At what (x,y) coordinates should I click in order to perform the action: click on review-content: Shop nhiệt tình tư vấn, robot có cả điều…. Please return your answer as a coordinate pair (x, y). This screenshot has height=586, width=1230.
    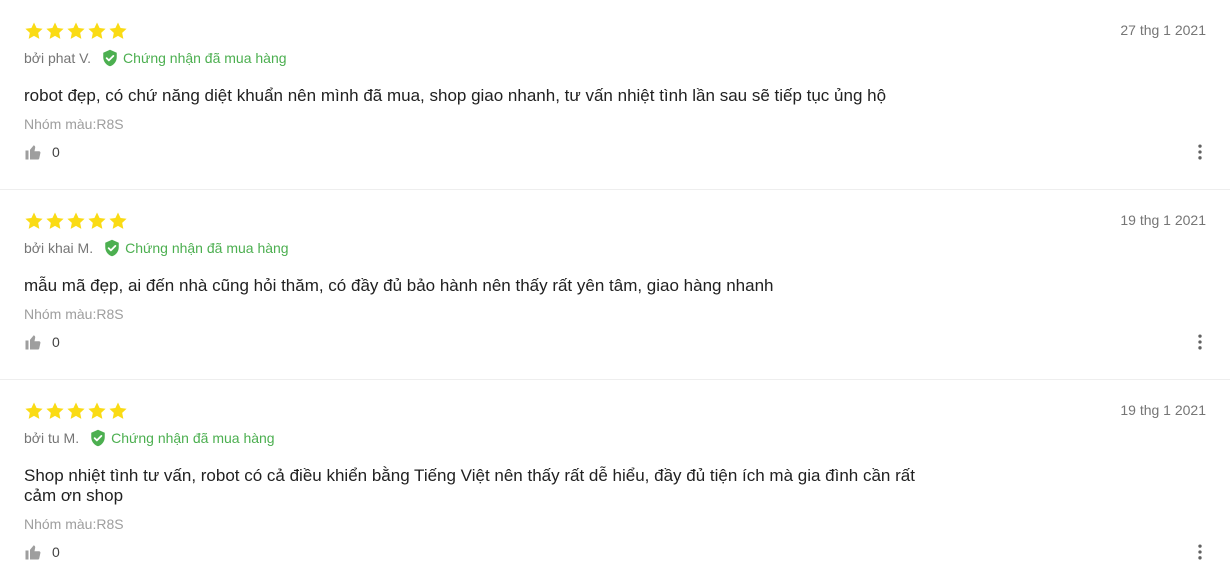
    Looking at the image, I should click on (469, 485).